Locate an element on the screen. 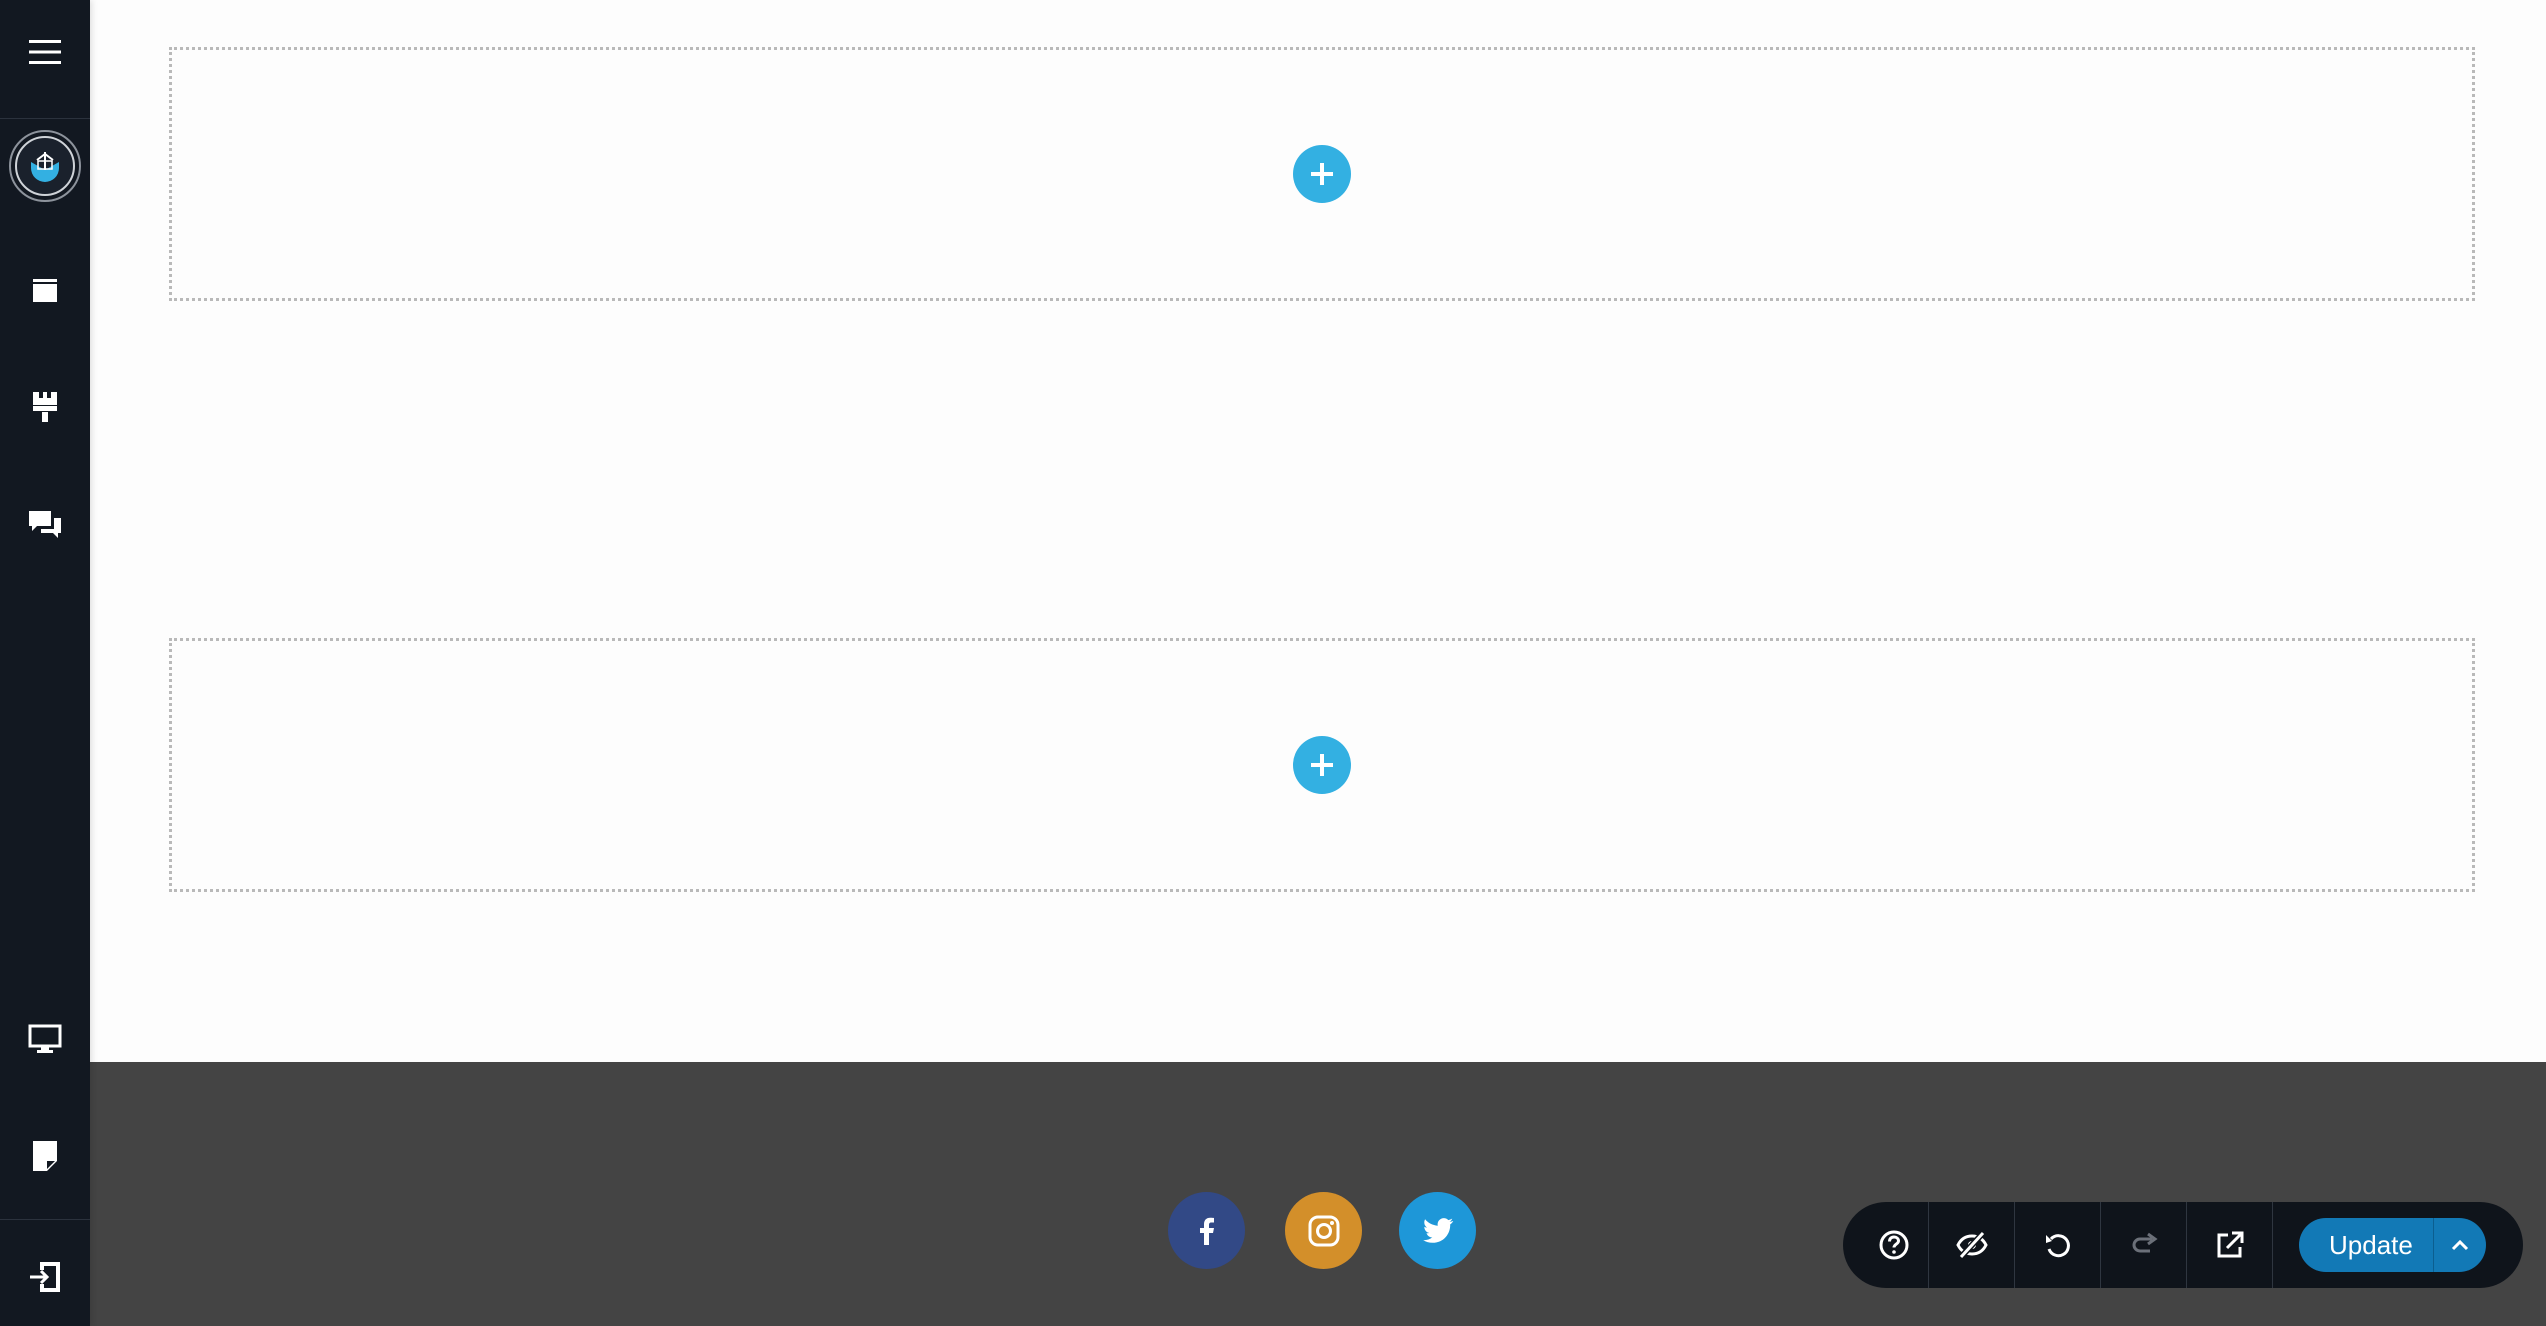 The height and width of the screenshot is (1326, 2546). sidebar-exit-button is located at coordinates (45, 1277).